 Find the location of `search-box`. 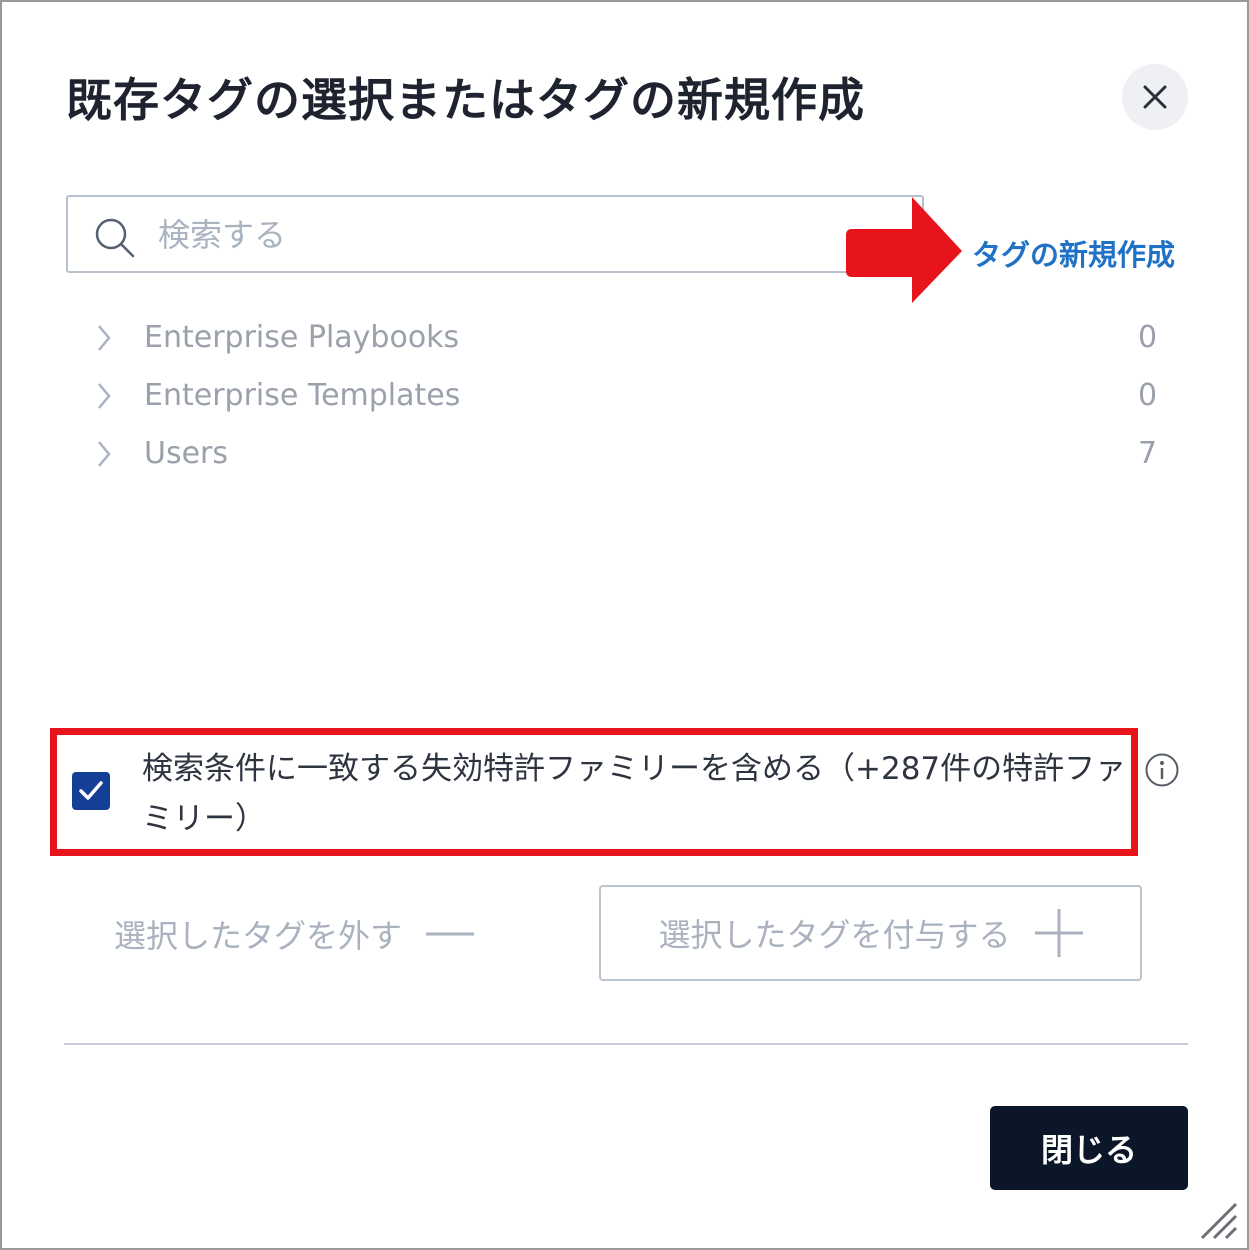

search-box is located at coordinates (495, 234).